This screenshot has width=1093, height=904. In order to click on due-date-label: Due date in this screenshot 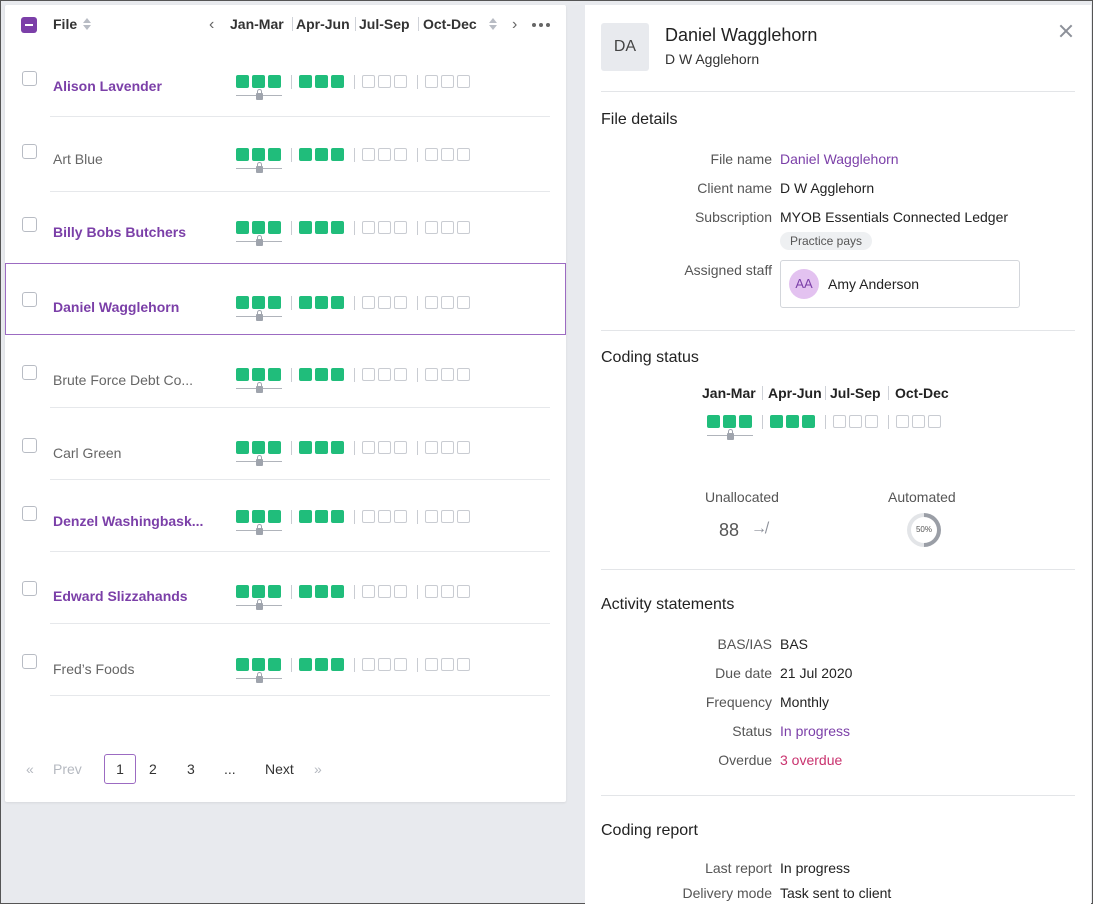, I will do `click(743, 673)`.